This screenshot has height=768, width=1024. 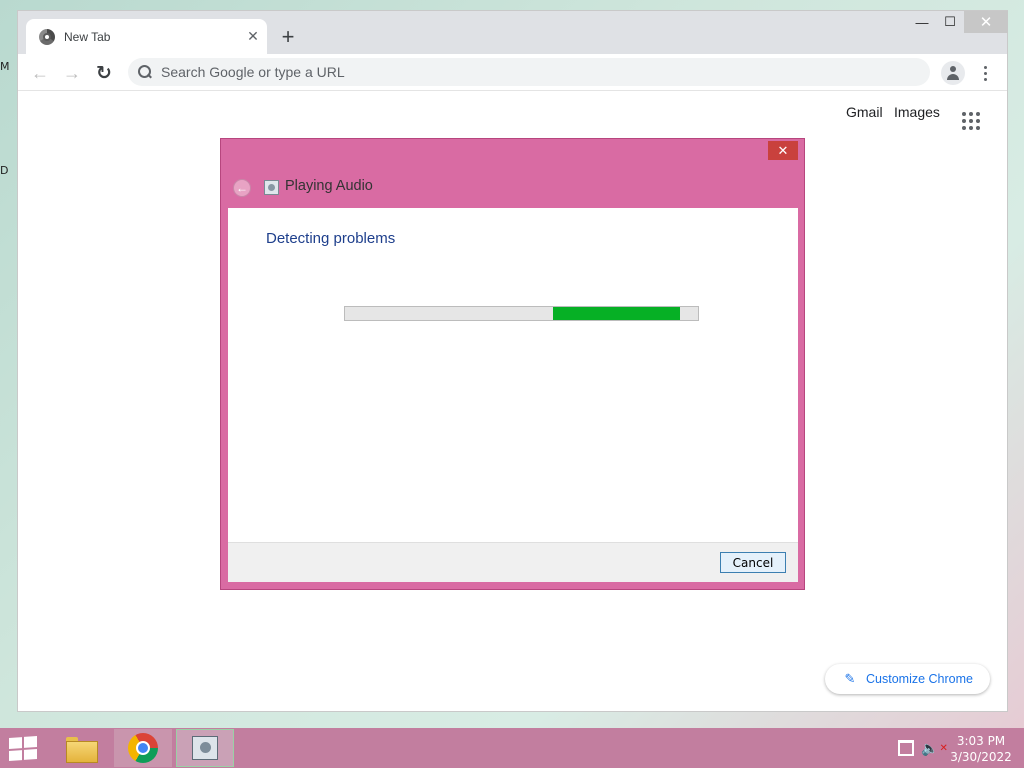 What do you see at coordinates (513, 562) in the screenshot?
I see `dialog-footer: Cancel` at bounding box center [513, 562].